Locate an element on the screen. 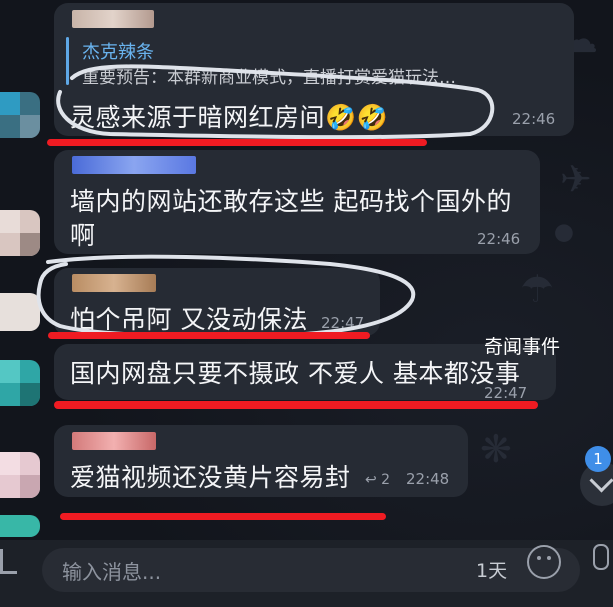 The image size is (613, 607). auto-delete-timer: 1天 is located at coordinates (491, 569).